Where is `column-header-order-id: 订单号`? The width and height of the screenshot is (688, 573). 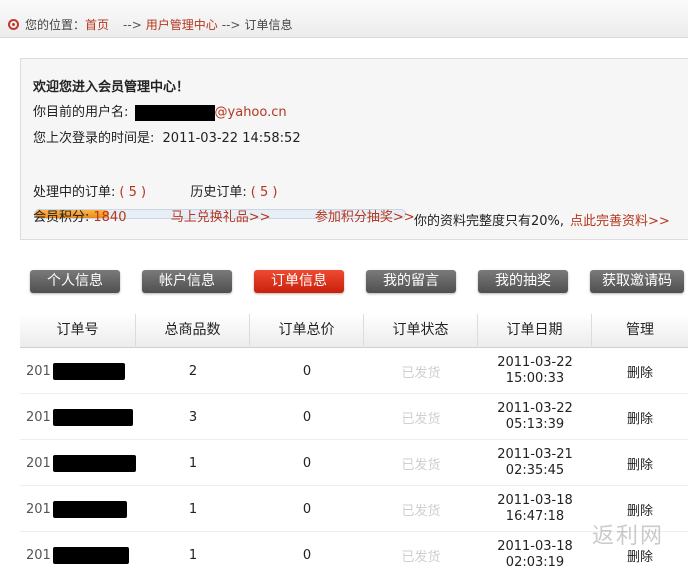
column-header-order-id: 订单号 is located at coordinates (78, 331).